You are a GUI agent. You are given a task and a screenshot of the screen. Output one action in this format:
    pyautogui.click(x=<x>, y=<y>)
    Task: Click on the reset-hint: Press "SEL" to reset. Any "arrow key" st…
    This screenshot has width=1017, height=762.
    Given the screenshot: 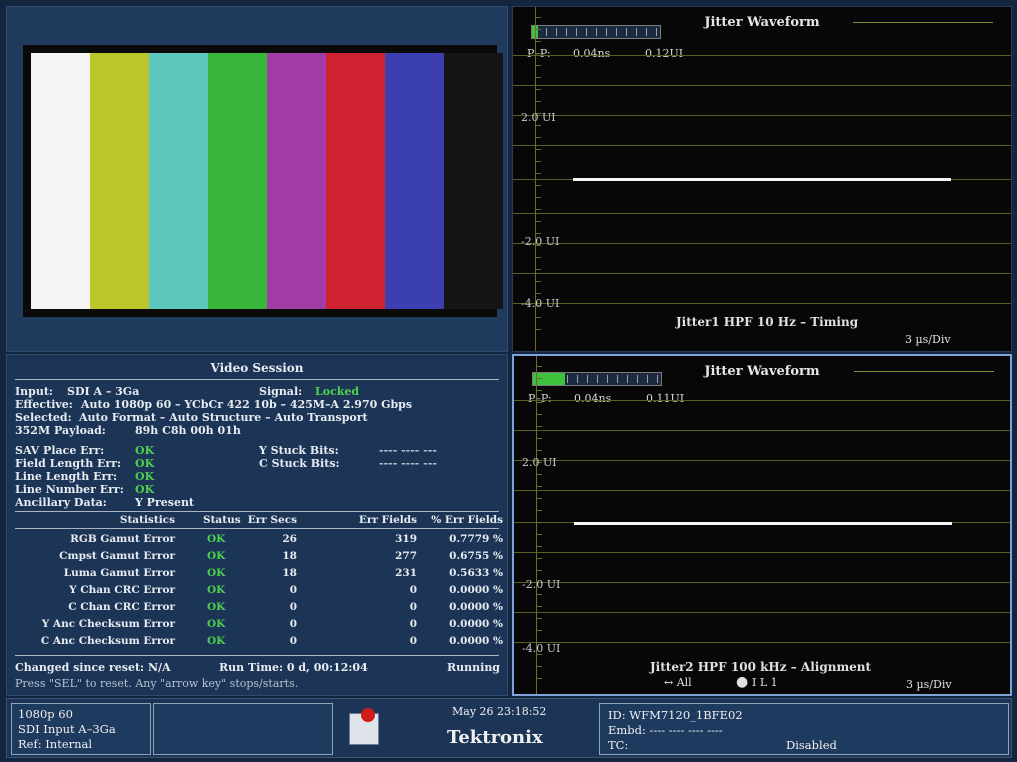 What is the action you would take?
    pyautogui.click(x=157, y=683)
    